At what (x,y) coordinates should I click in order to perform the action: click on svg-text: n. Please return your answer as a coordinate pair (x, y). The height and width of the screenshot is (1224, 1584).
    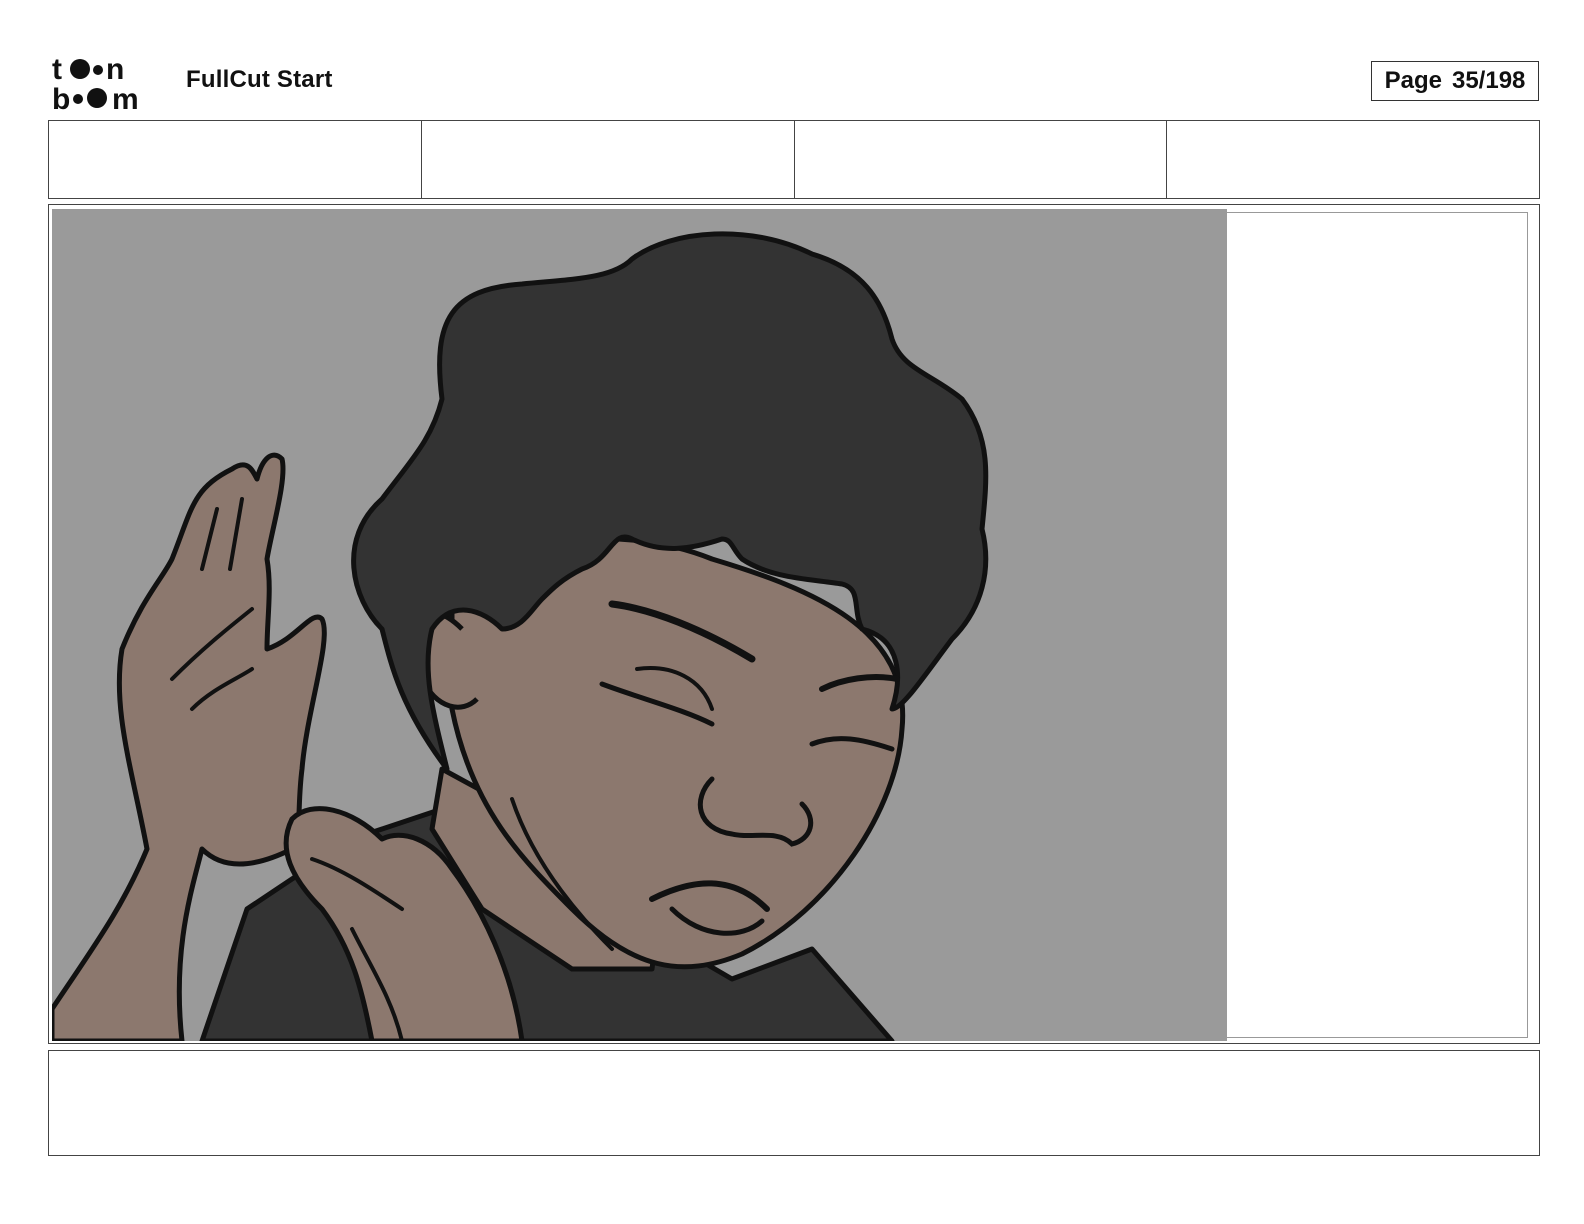
    Looking at the image, I should click on (115, 69).